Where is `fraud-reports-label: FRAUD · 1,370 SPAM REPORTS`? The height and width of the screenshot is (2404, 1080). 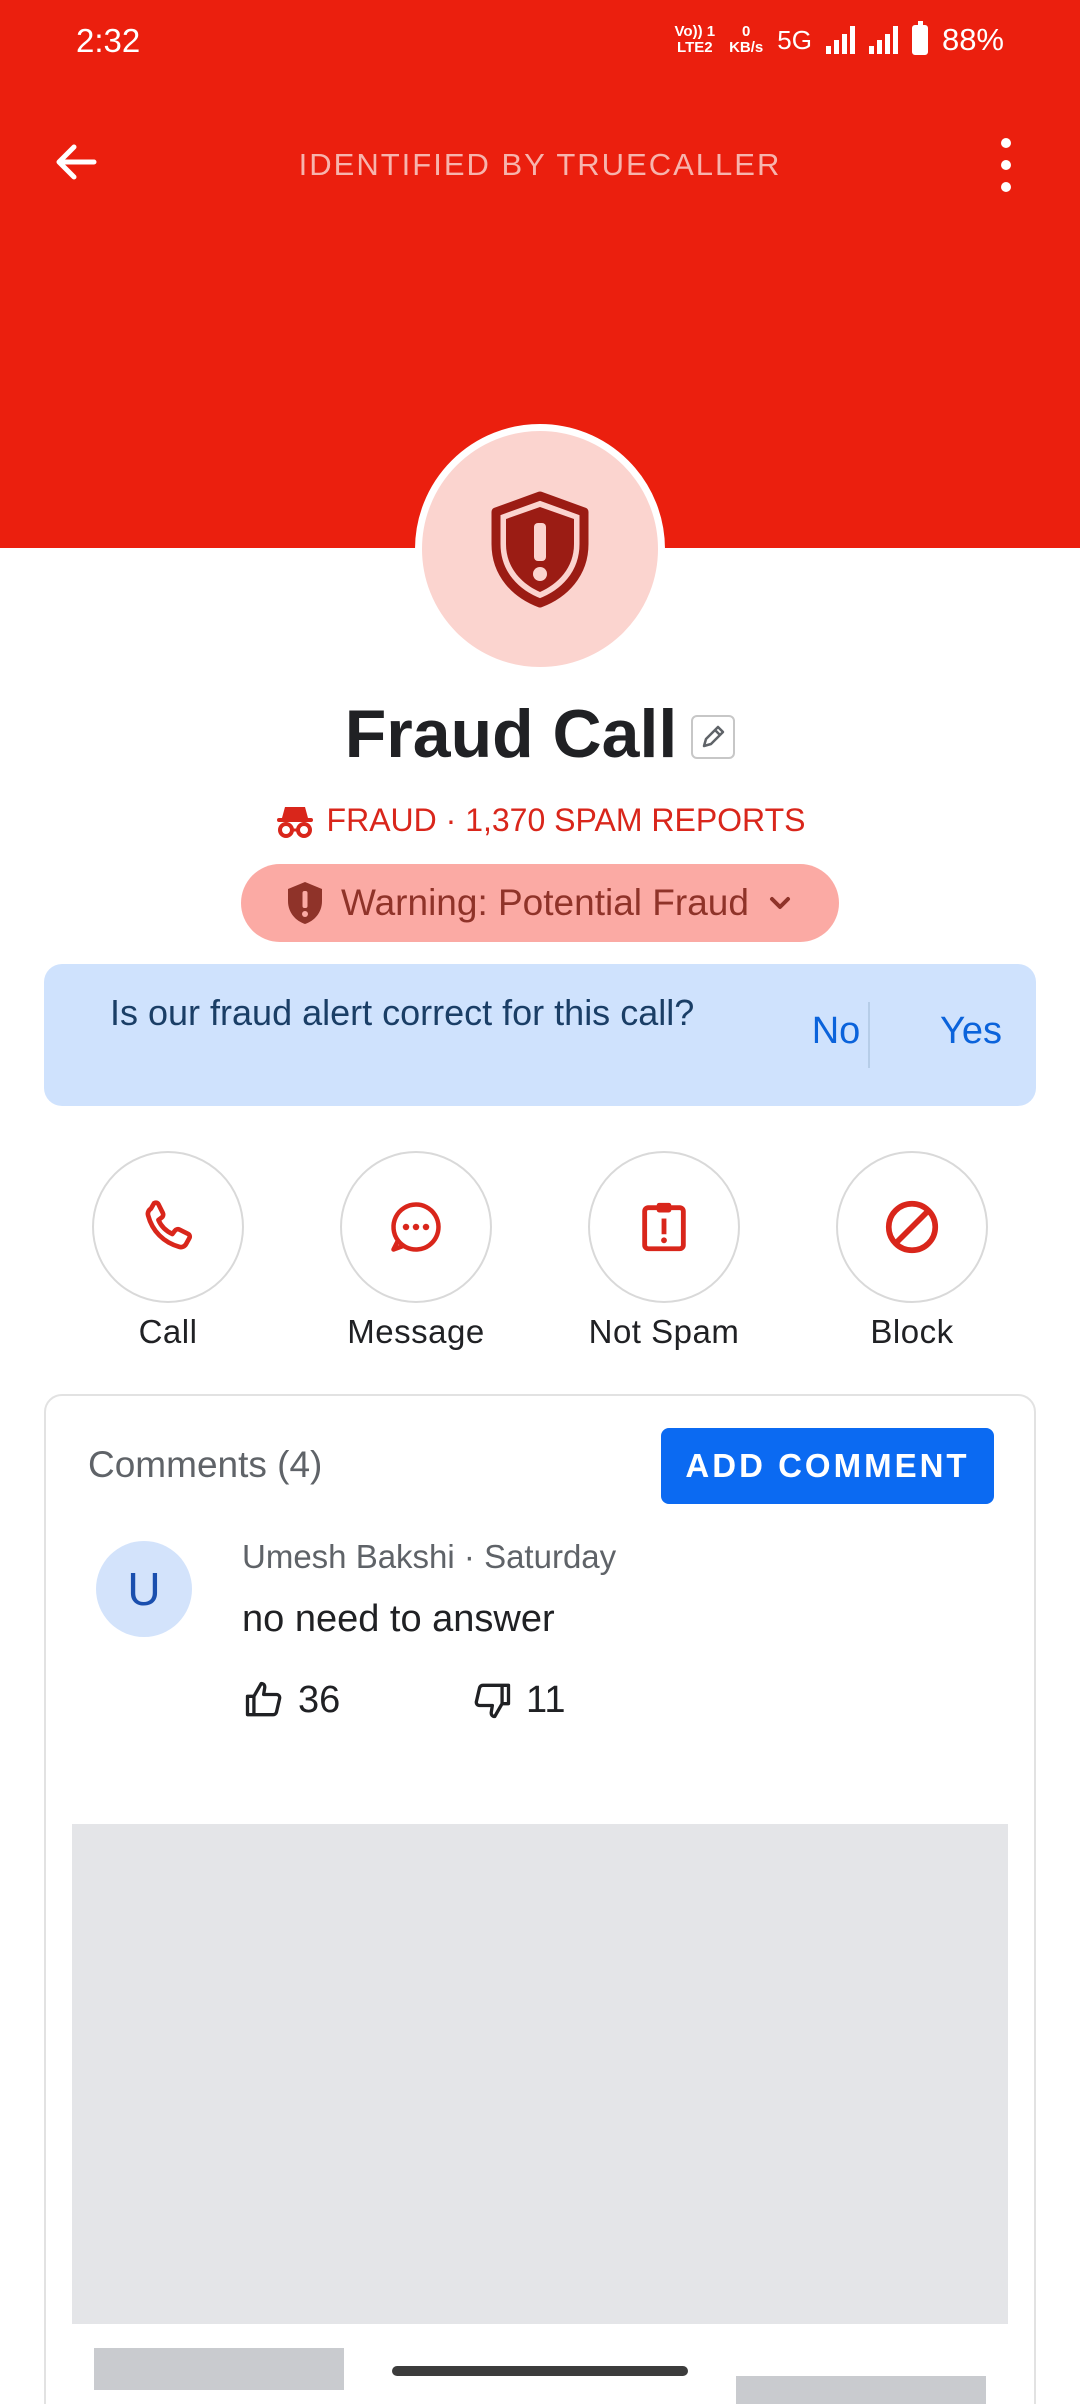 fraud-reports-label: FRAUD · 1,370 SPAM REPORTS is located at coordinates (540, 820).